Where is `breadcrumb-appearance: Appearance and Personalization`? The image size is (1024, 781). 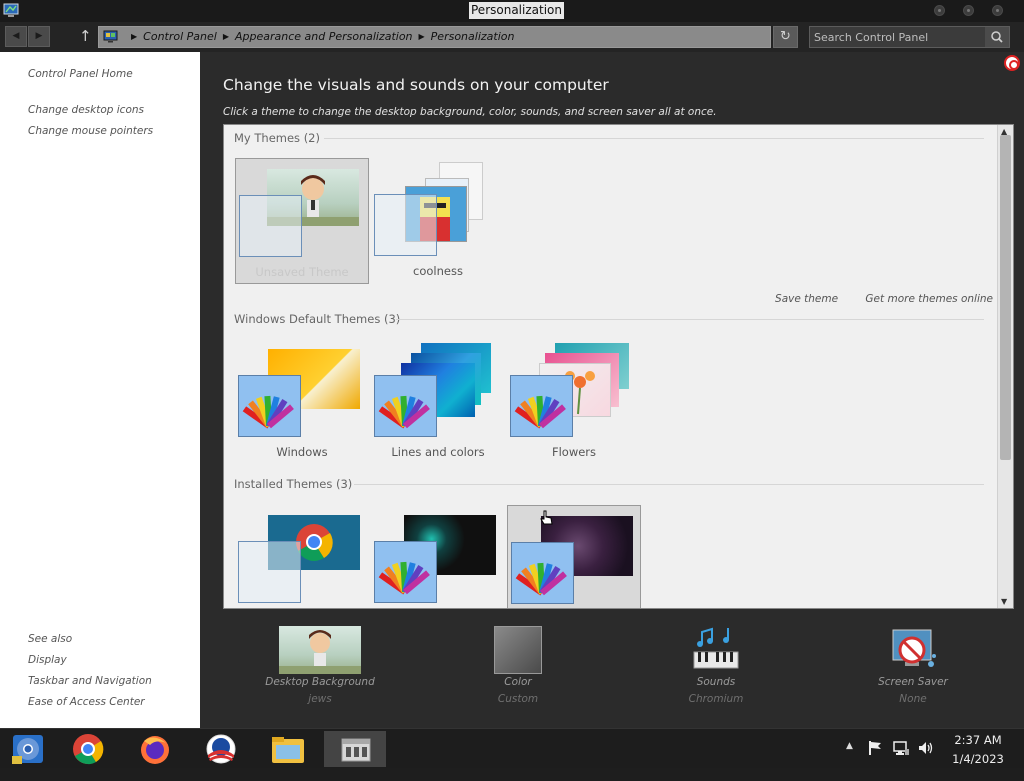 breadcrumb-appearance: Appearance and Personalization is located at coordinates (324, 36).